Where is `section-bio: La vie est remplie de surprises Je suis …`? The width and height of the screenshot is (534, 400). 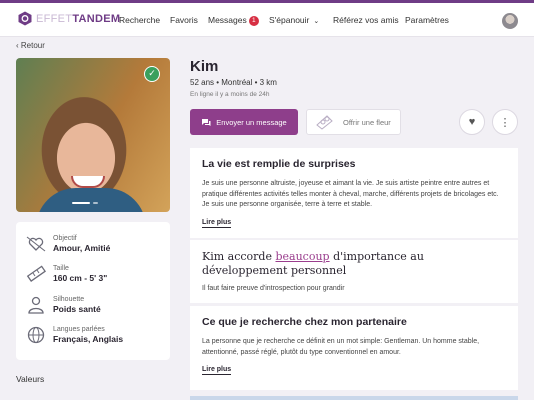 section-bio: La vie est remplie de surprises Je suis … is located at coordinates (354, 193).